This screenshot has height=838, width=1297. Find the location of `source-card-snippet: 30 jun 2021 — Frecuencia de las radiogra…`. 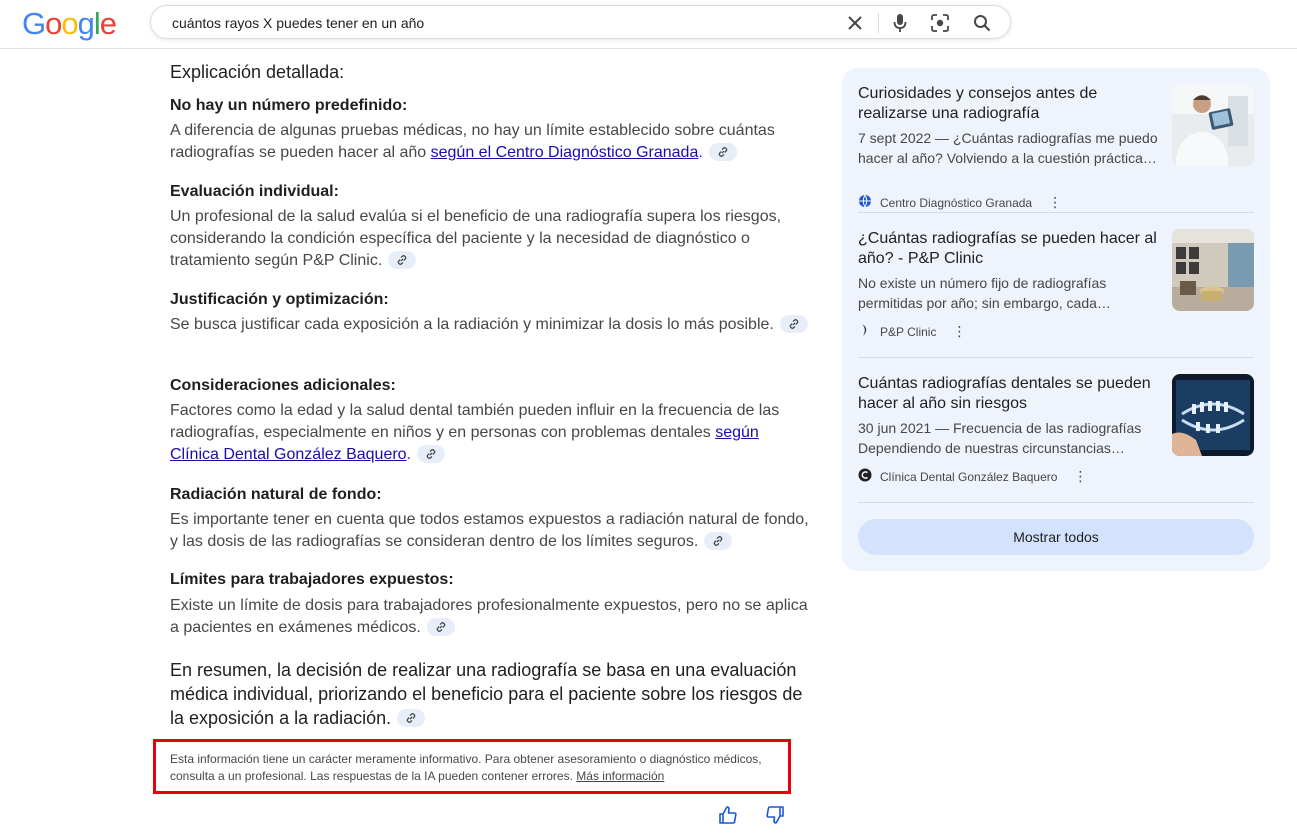

source-card-snippet: 30 jun 2021 — Frecuencia de las radiogra… is located at coordinates (1000, 438).